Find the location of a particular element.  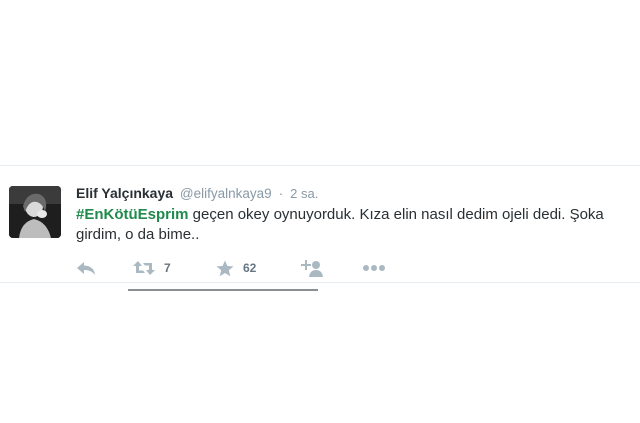

reply-button is located at coordinates (86, 268).